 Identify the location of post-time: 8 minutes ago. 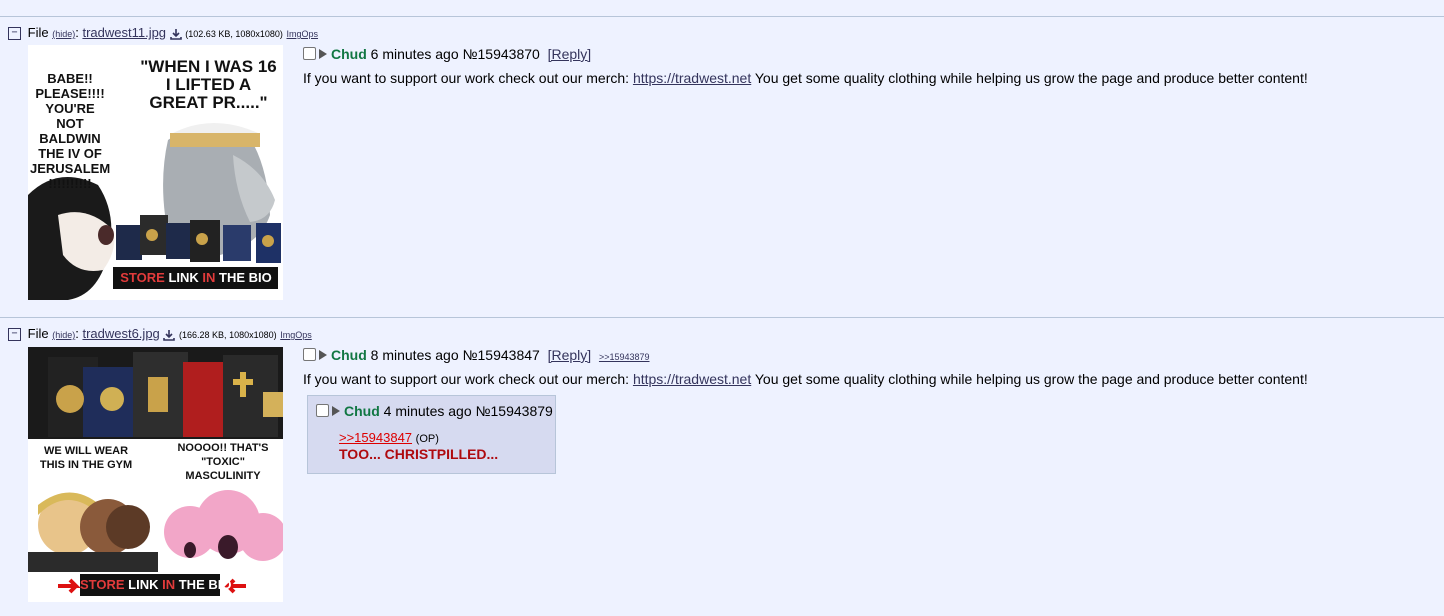
(414, 355).